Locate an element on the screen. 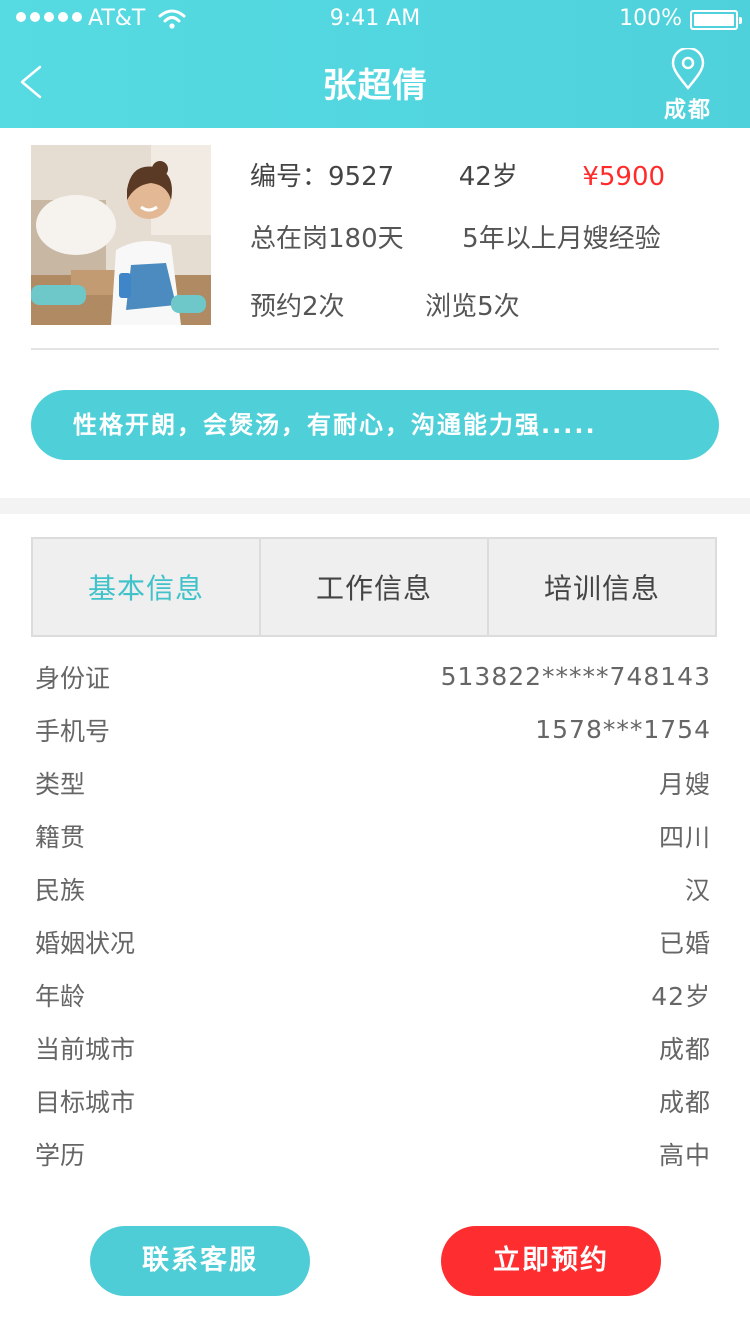 Image resolution: width=750 pixels, height=1334 pixels. city-selector: 成都 is located at coordinates (688, 86).